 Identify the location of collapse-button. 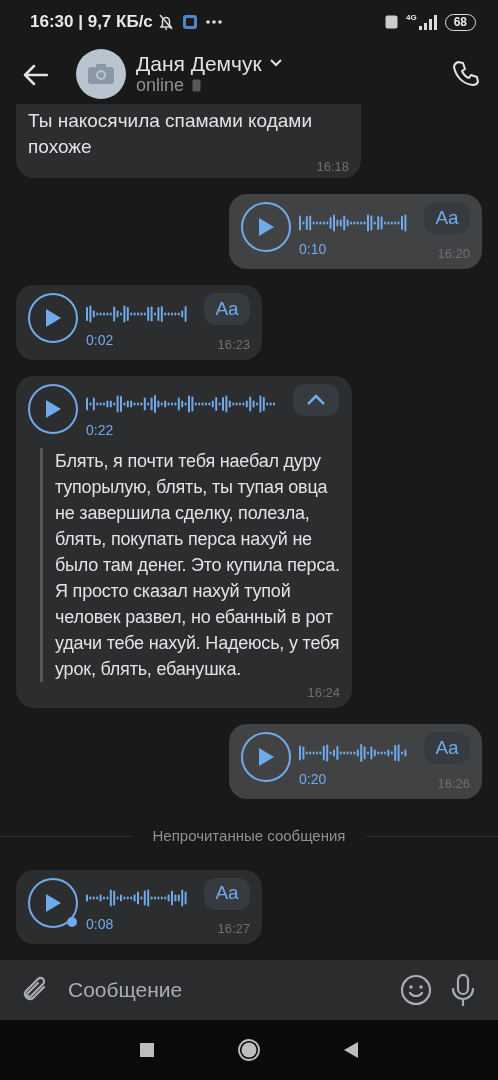
(316, 399).